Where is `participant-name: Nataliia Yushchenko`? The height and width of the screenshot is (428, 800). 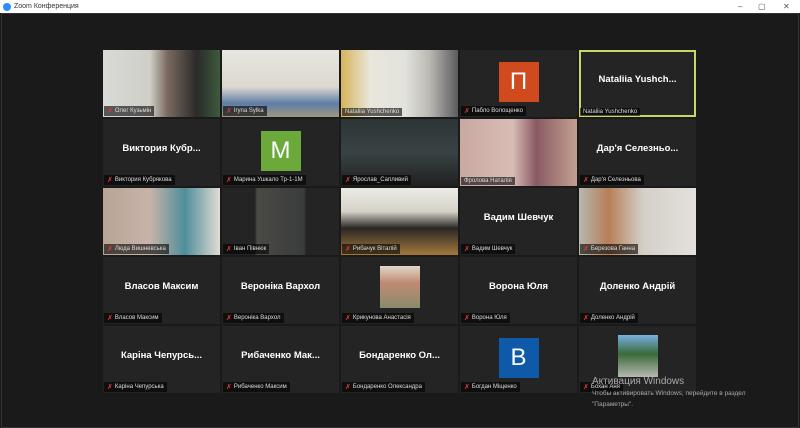
participant-name: Nataliia Yushchenko is located at coordinates (610, 112).